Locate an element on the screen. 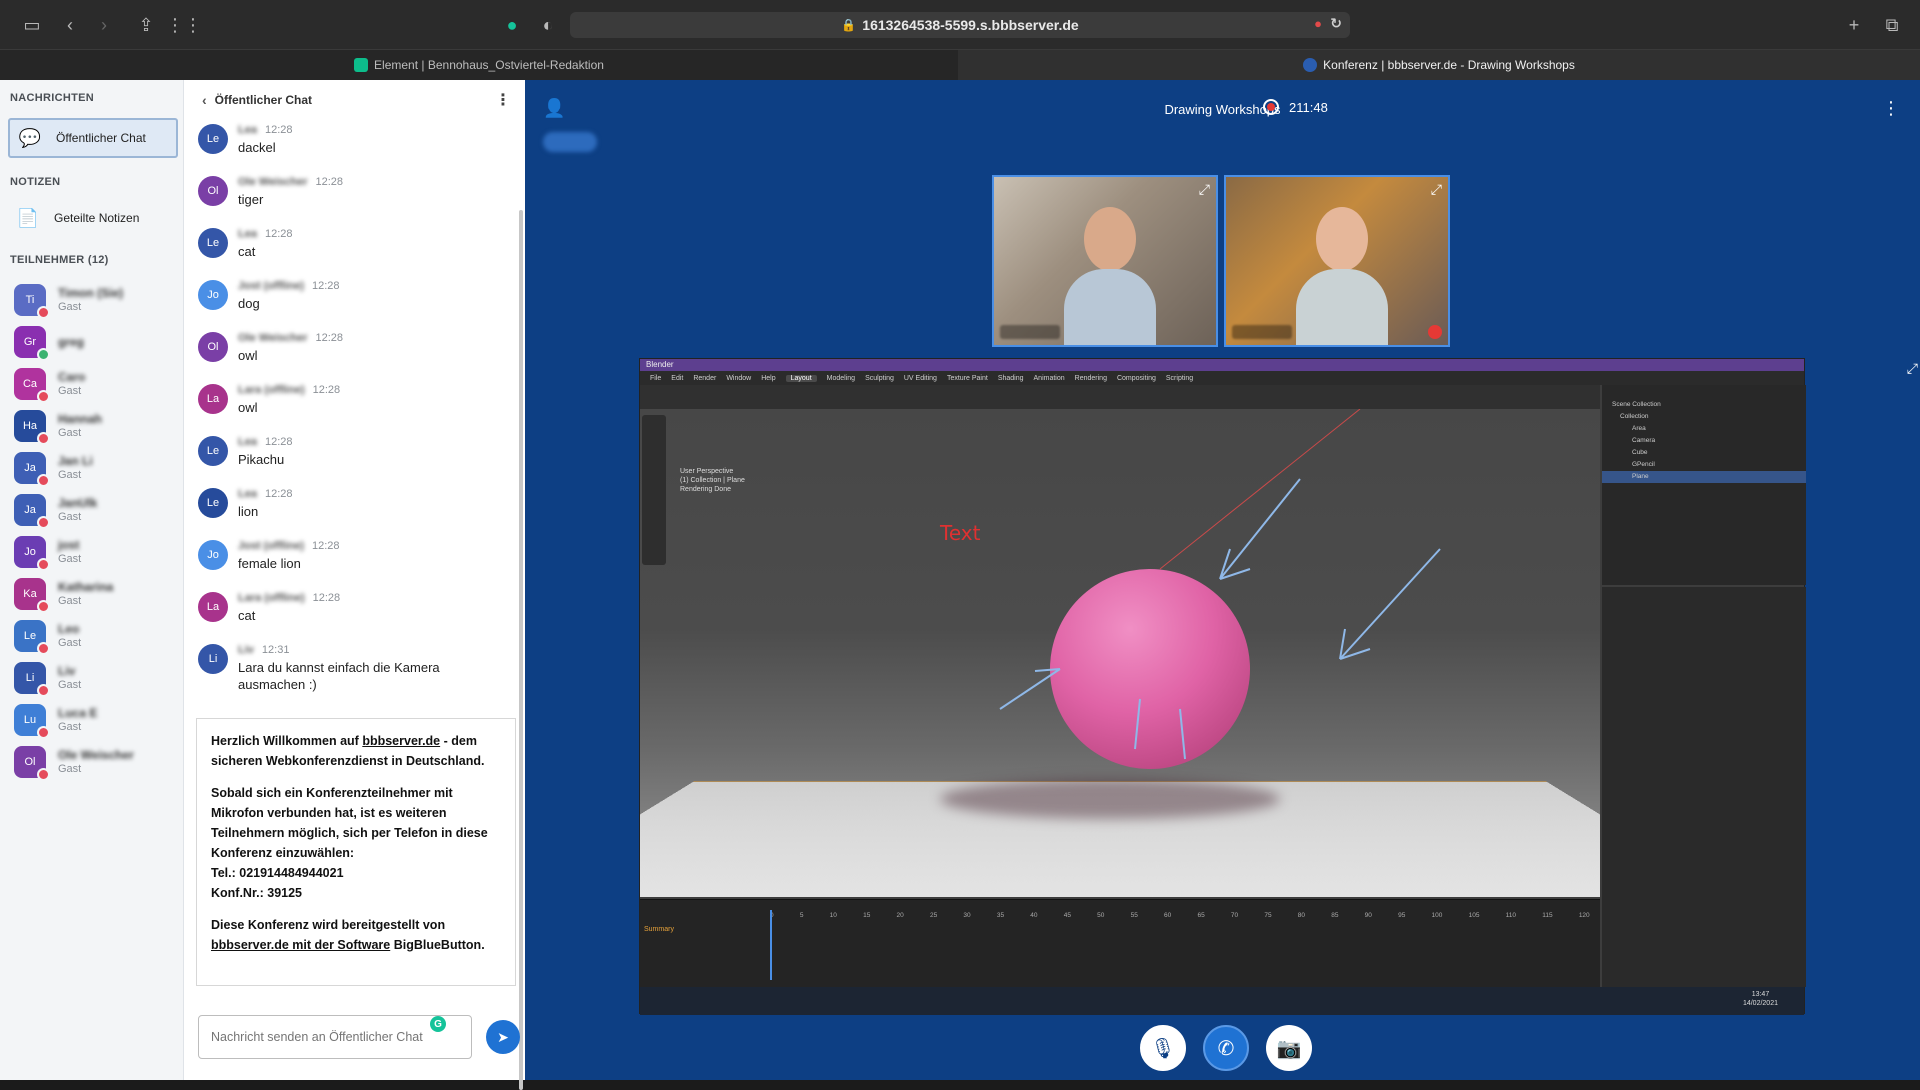 The height and width of the screenshot is (1090, 1920). software-link: bbbserver.de mit der Software is located at coordinates (300, 945).